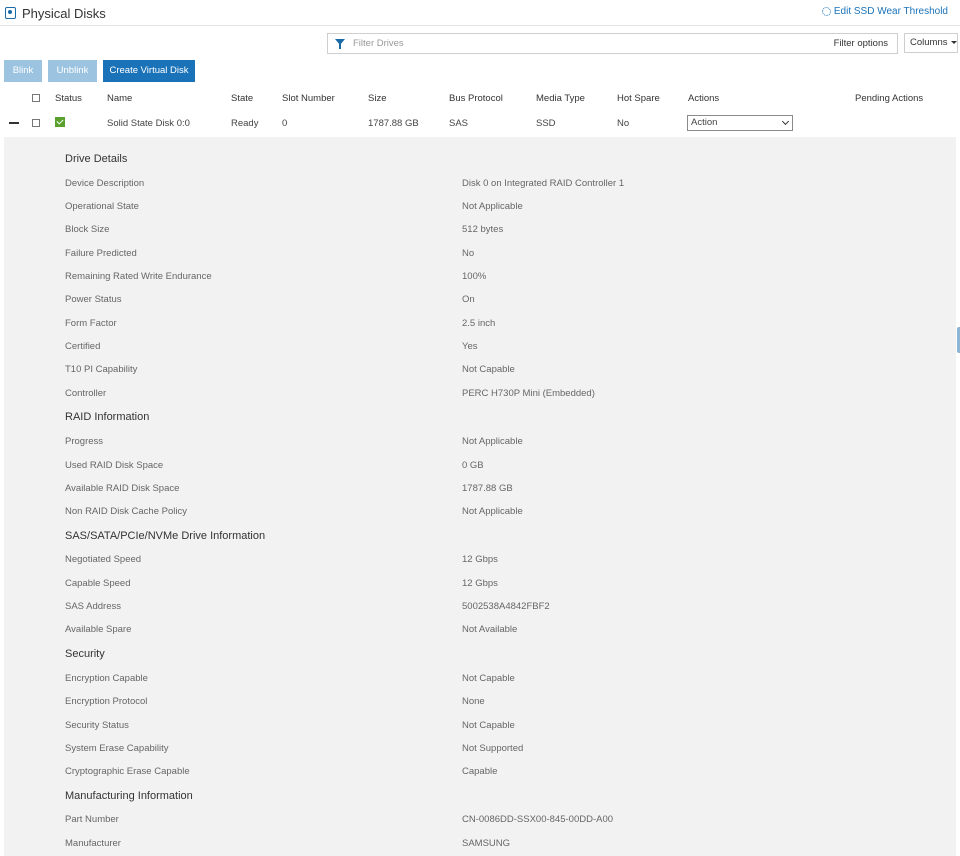 This screenshot has height=856, width=960. What do you see at coordinates (459, 123) in the screenshot?
I see `cell-bus-protocol: SAS` at bounding box center [459, 123].